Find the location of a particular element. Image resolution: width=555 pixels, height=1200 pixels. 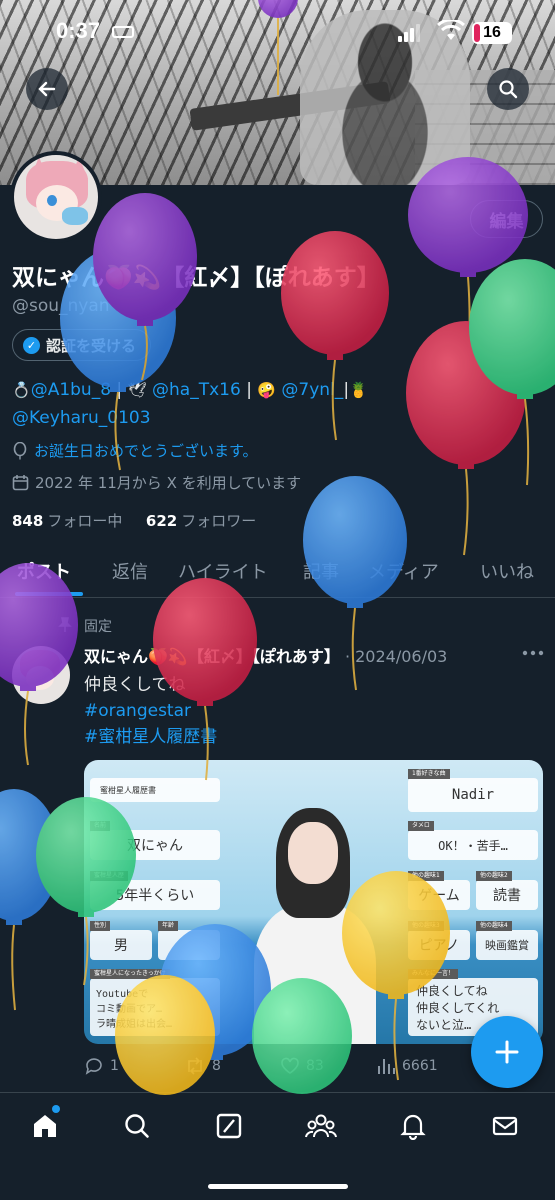

hashtag-orangestar: #orangestar is located at coordinates (150, 711).